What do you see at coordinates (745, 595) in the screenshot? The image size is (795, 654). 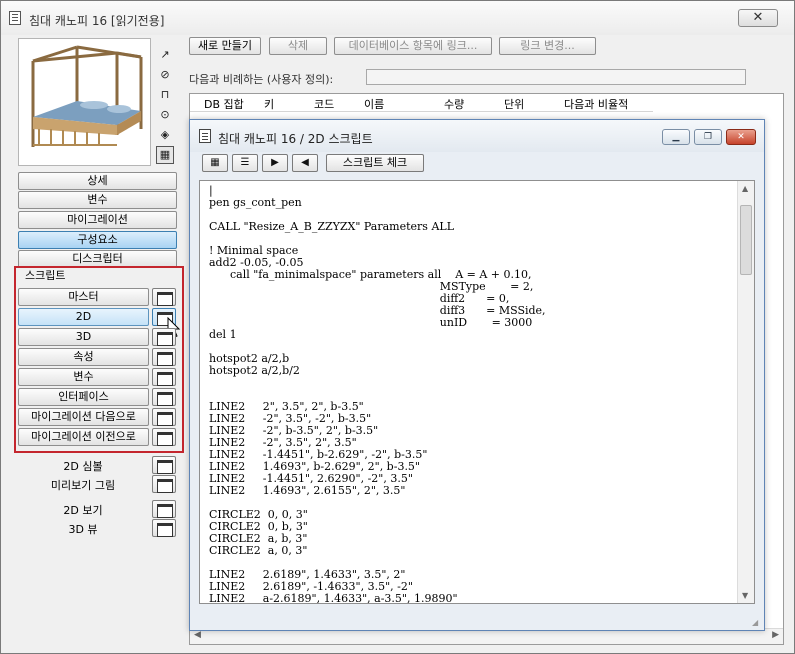 I see `scroll-down-icon: ▼` at bounding box center [745, 595].